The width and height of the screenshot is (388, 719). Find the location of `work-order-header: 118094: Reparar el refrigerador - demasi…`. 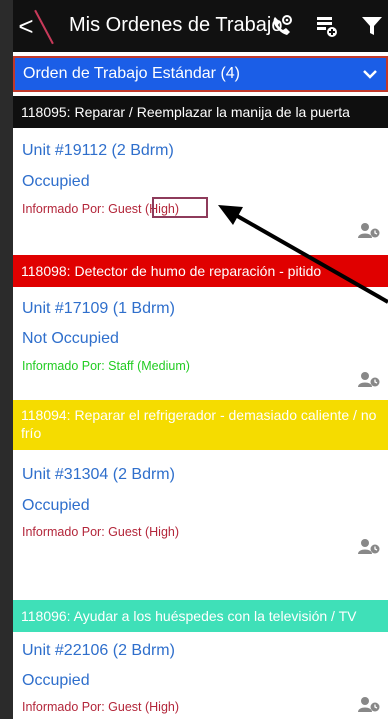

work-order-header: 118094: Reparar el refrigerador - demasi… is located at coordinates (200, 425).